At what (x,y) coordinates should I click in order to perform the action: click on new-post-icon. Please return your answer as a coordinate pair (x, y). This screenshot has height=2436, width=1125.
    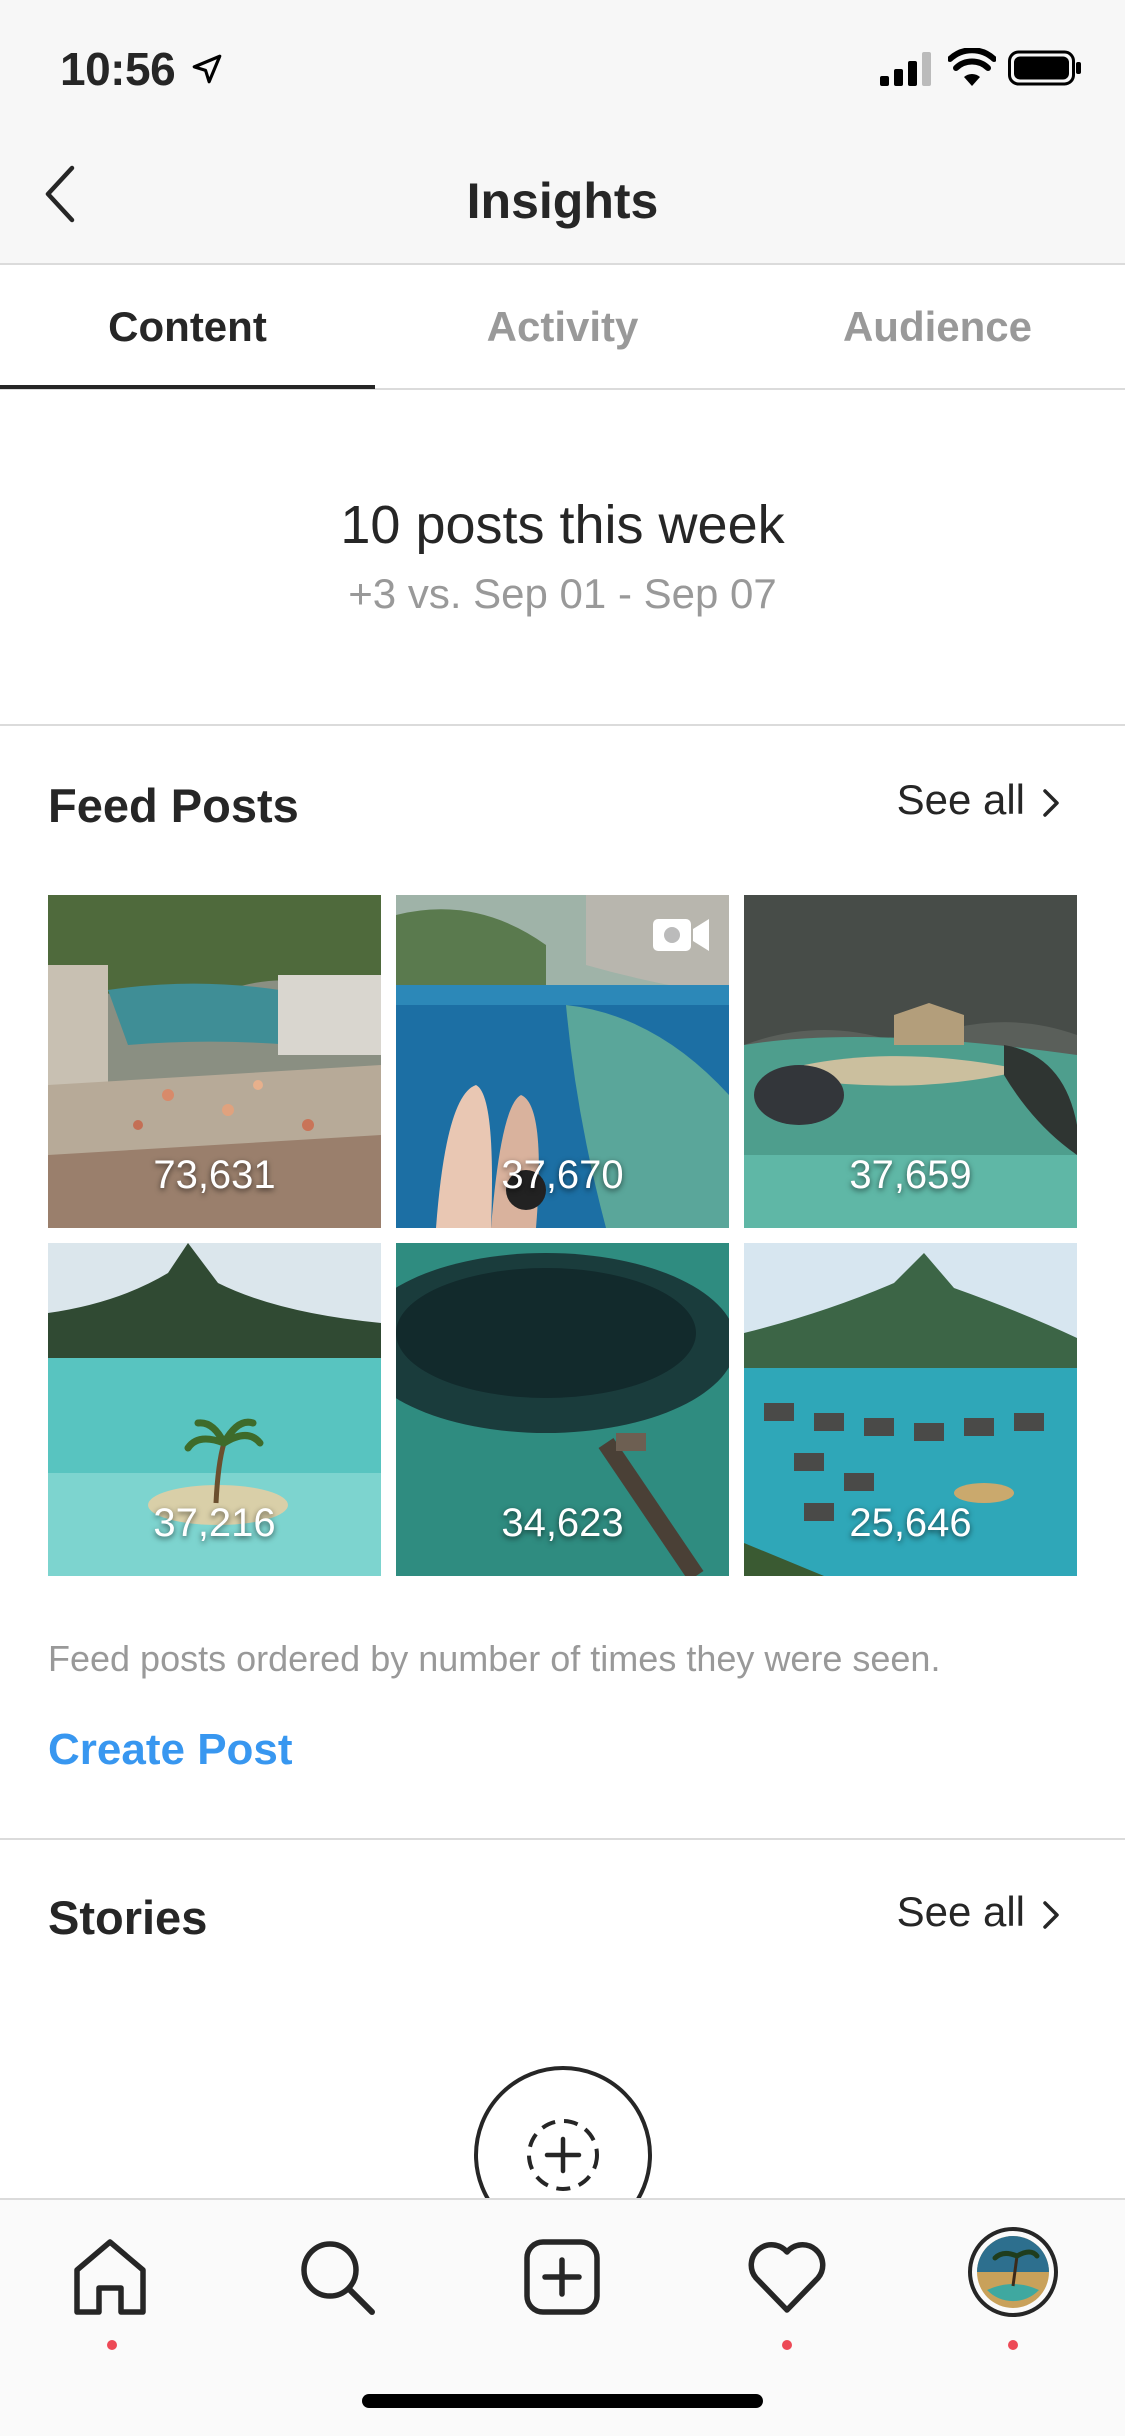
    Looking at the image, I should click on (562, 2277).